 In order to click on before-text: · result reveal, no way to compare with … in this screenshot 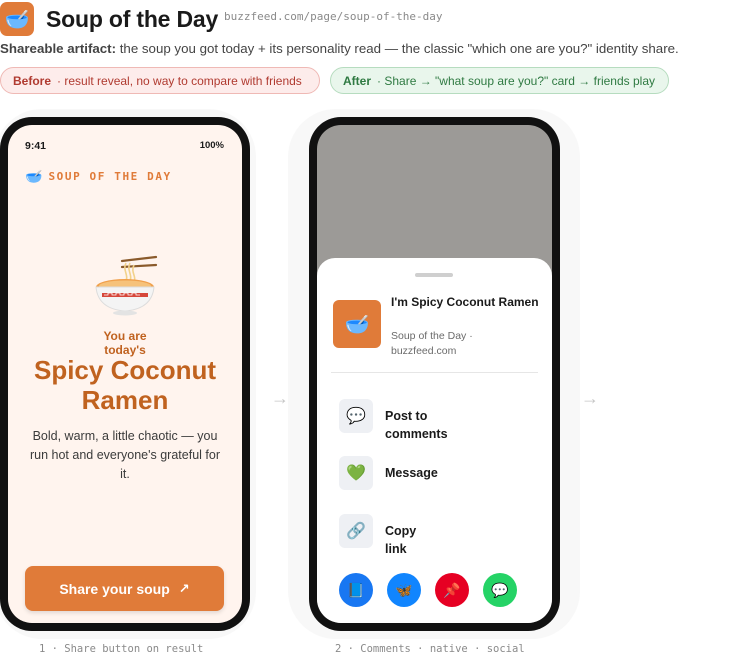, I will do `click(179, 80)`.